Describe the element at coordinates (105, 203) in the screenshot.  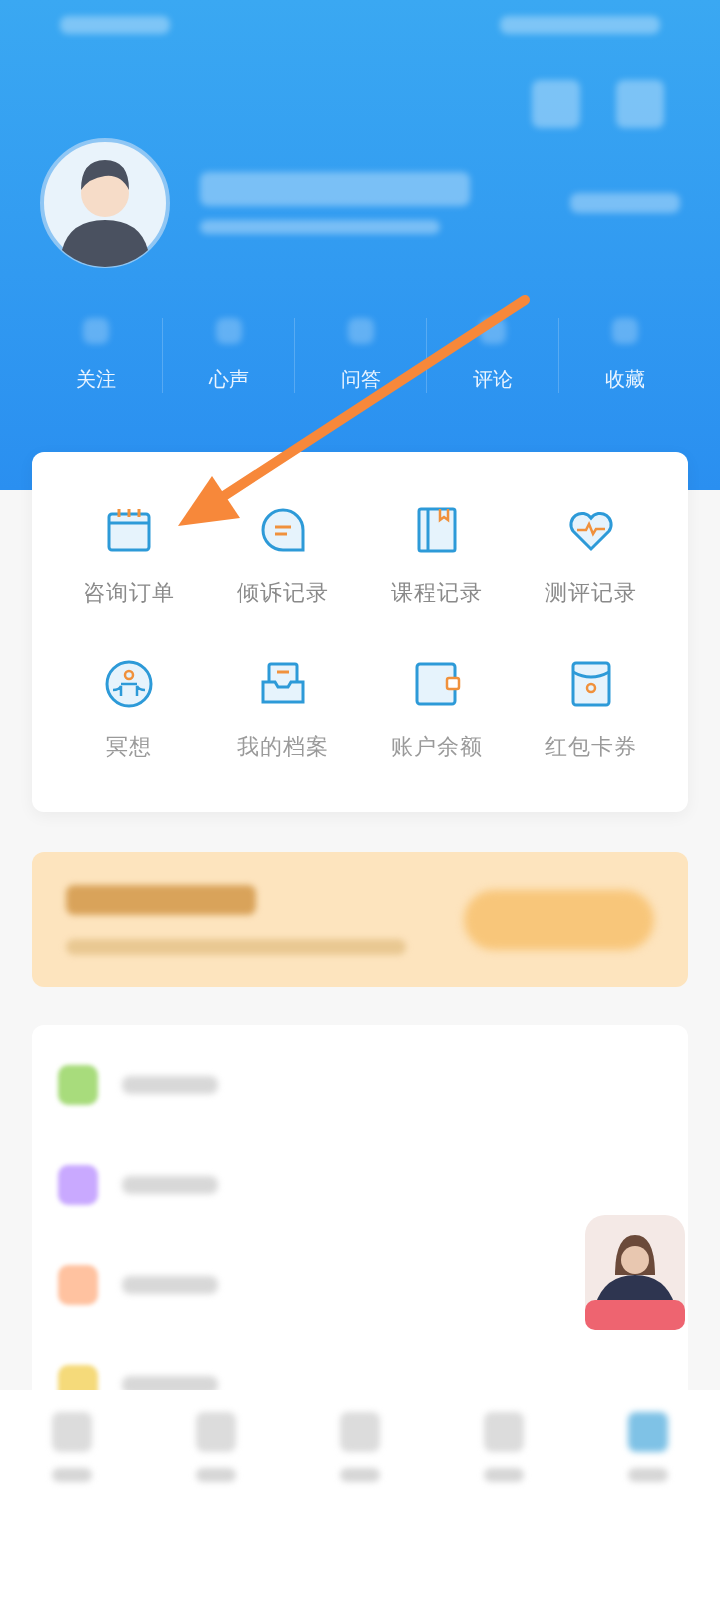
I see `avatar` at that location.